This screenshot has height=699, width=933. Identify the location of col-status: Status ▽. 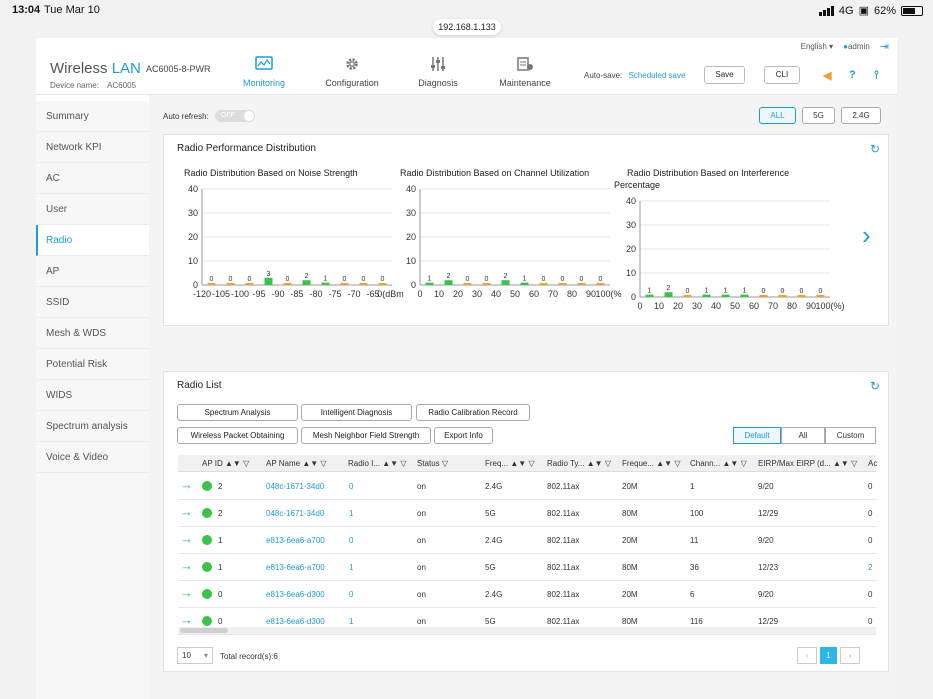
(432, 463).